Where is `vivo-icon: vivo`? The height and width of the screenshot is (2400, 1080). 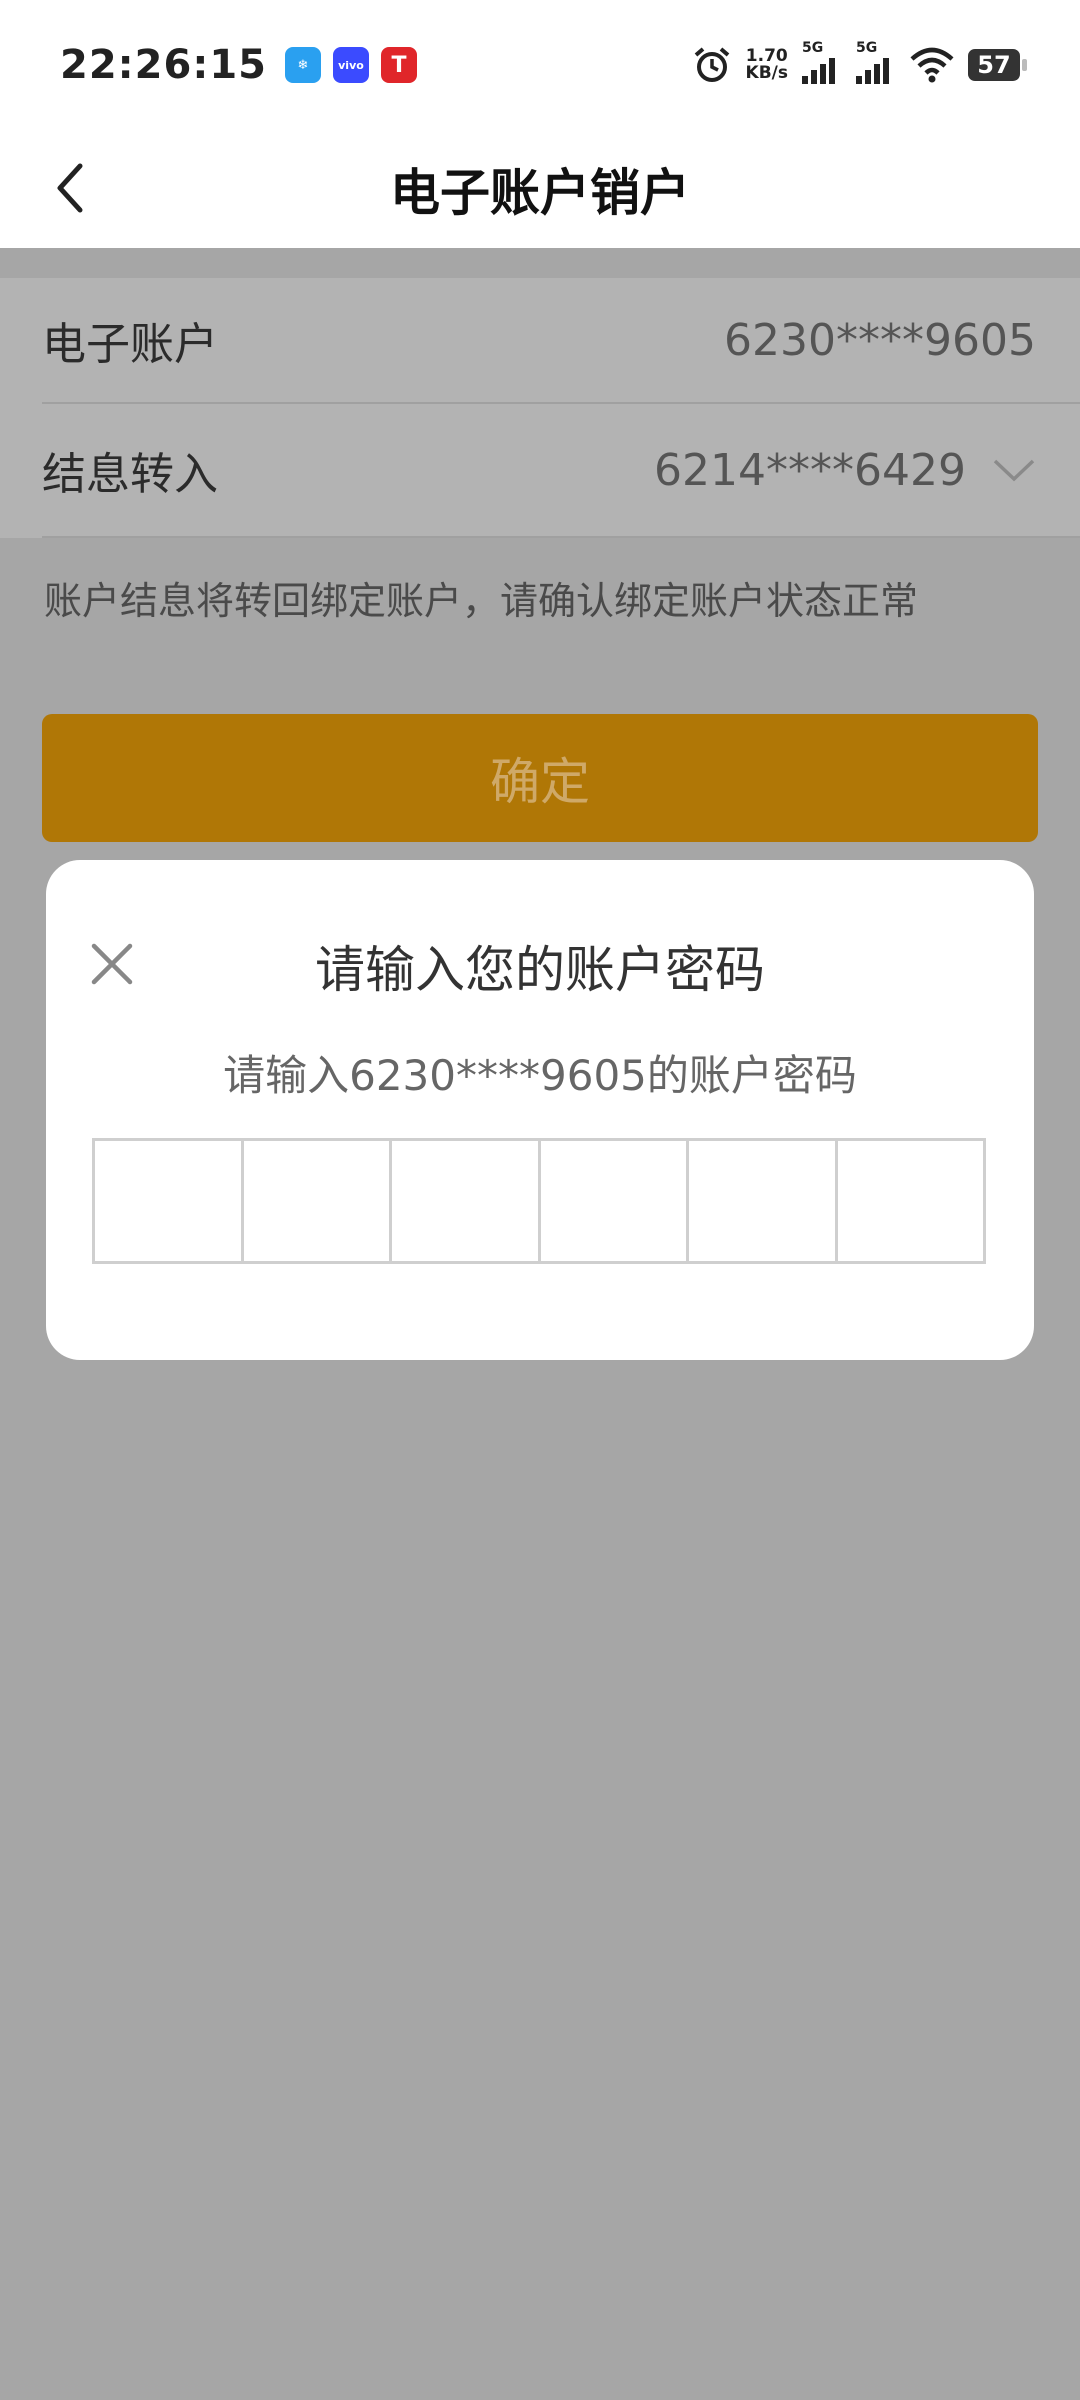 vivo-icon: vivo is located at coordinates (350, 65).